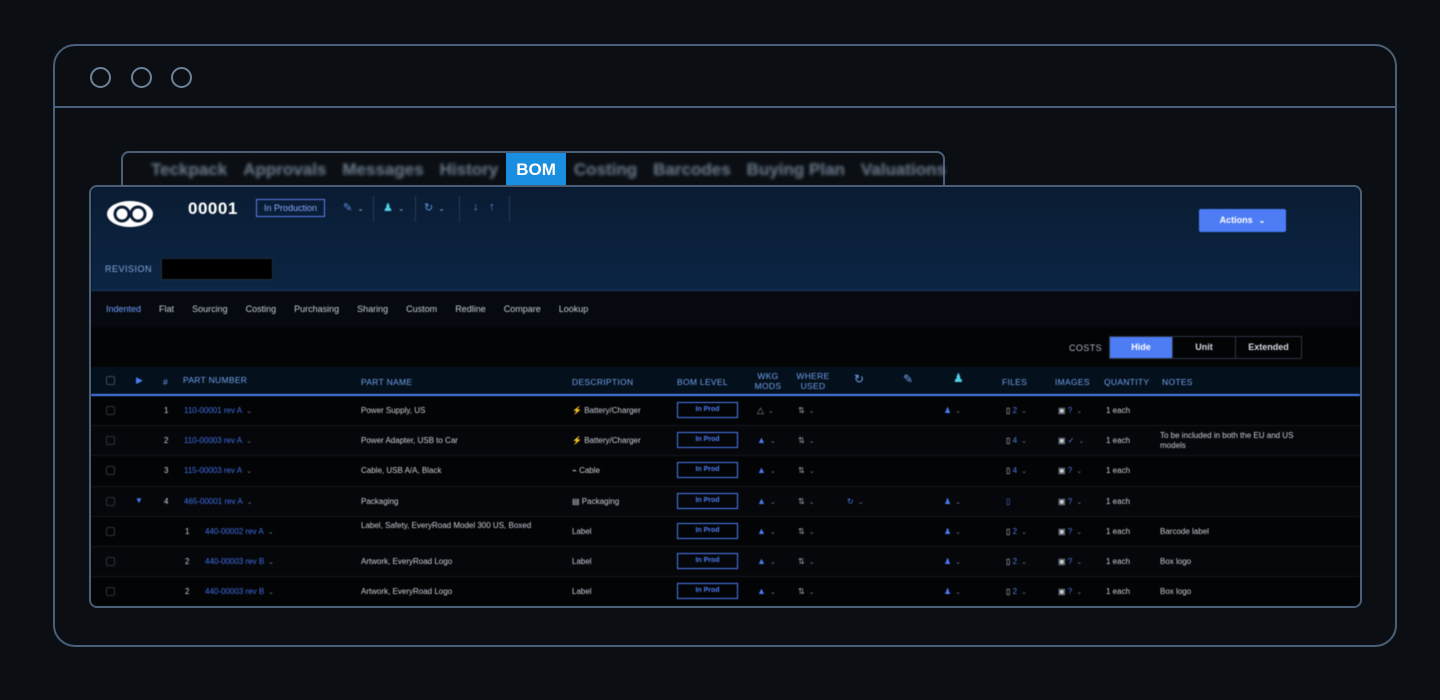 The height and width of the screenshot is (700, 1440). What do you see at coordinates (239, 531) in the screenshot?
I see `part-number-link: 440-00002 rev A ⌄` at bounding box center [239, 531].